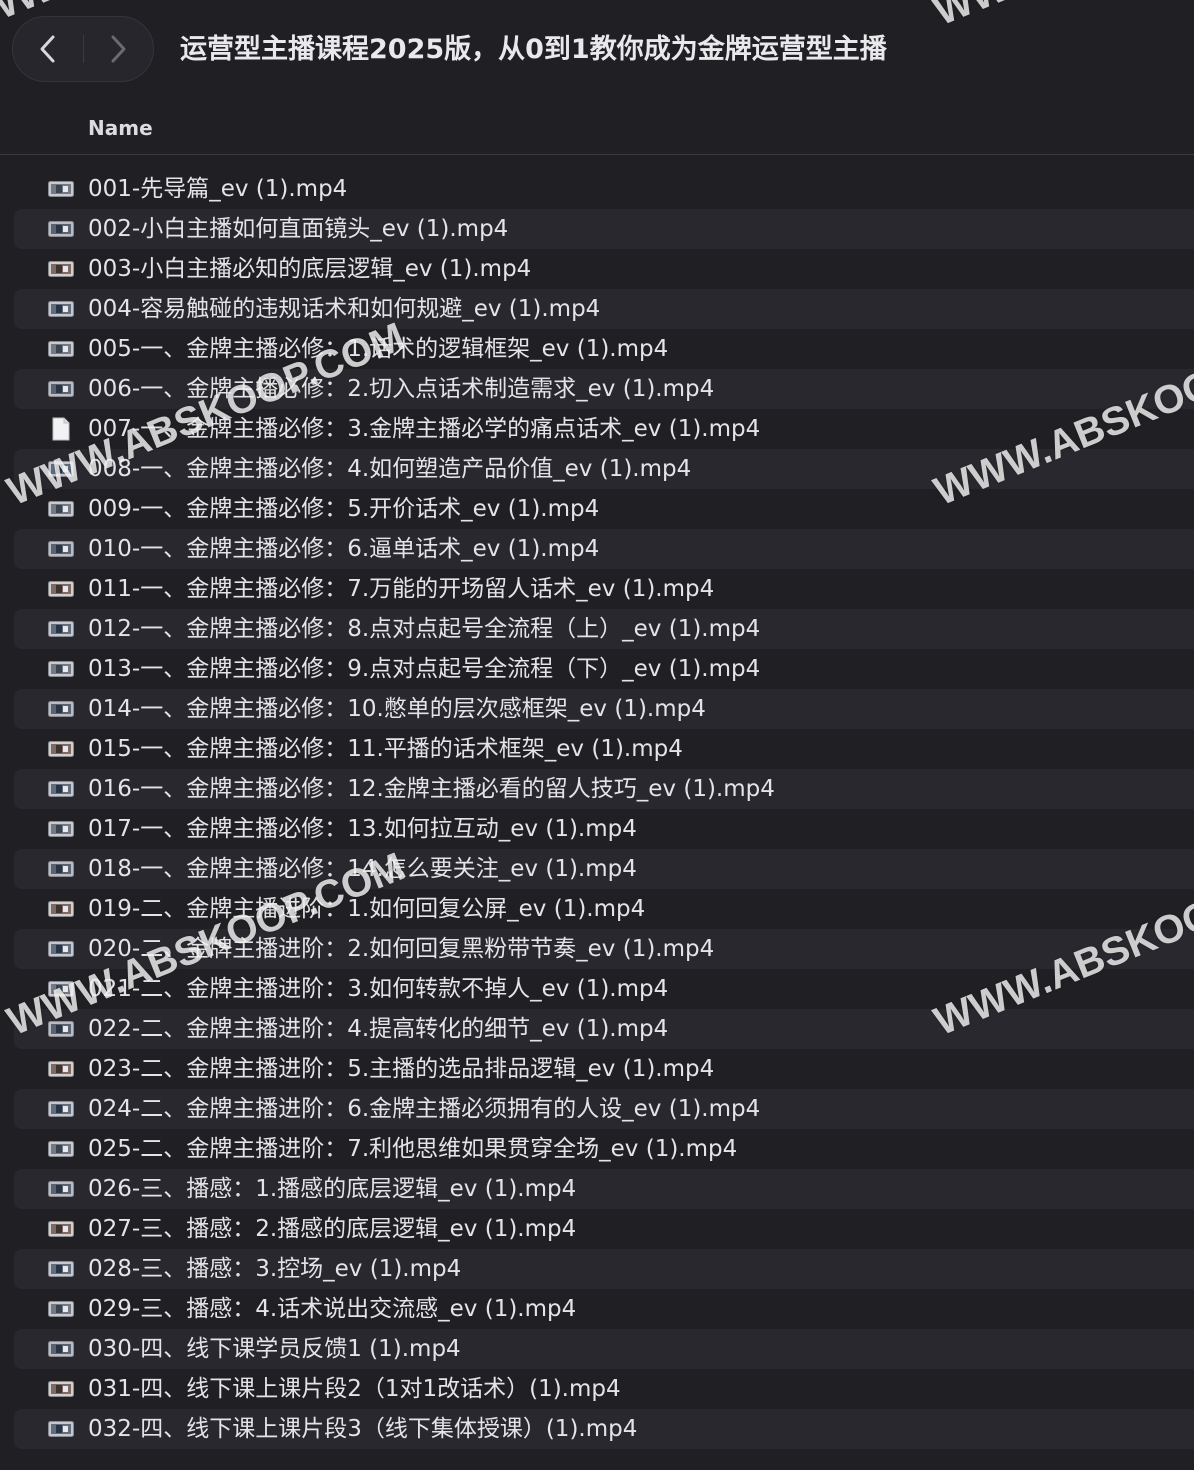 This screenshot has height=1470, width=1194. I want to click on file-row: 028-三、播感：3.控场_ev (1).mp4, so click(604, 1269).